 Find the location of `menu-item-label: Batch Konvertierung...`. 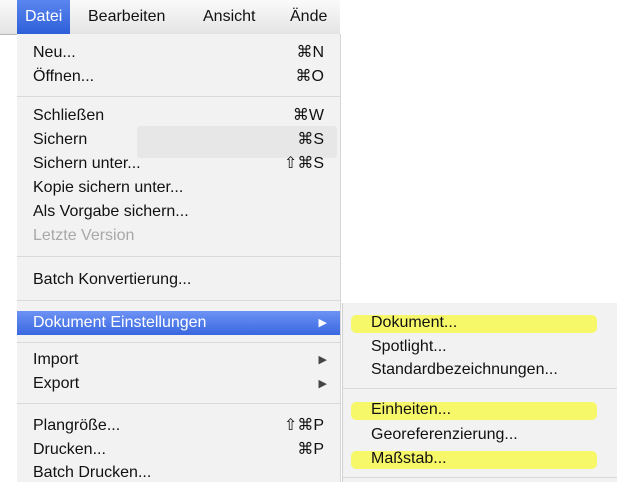

menu-item-label: Batch Konvertierung... is located at coordinates (112, 279).